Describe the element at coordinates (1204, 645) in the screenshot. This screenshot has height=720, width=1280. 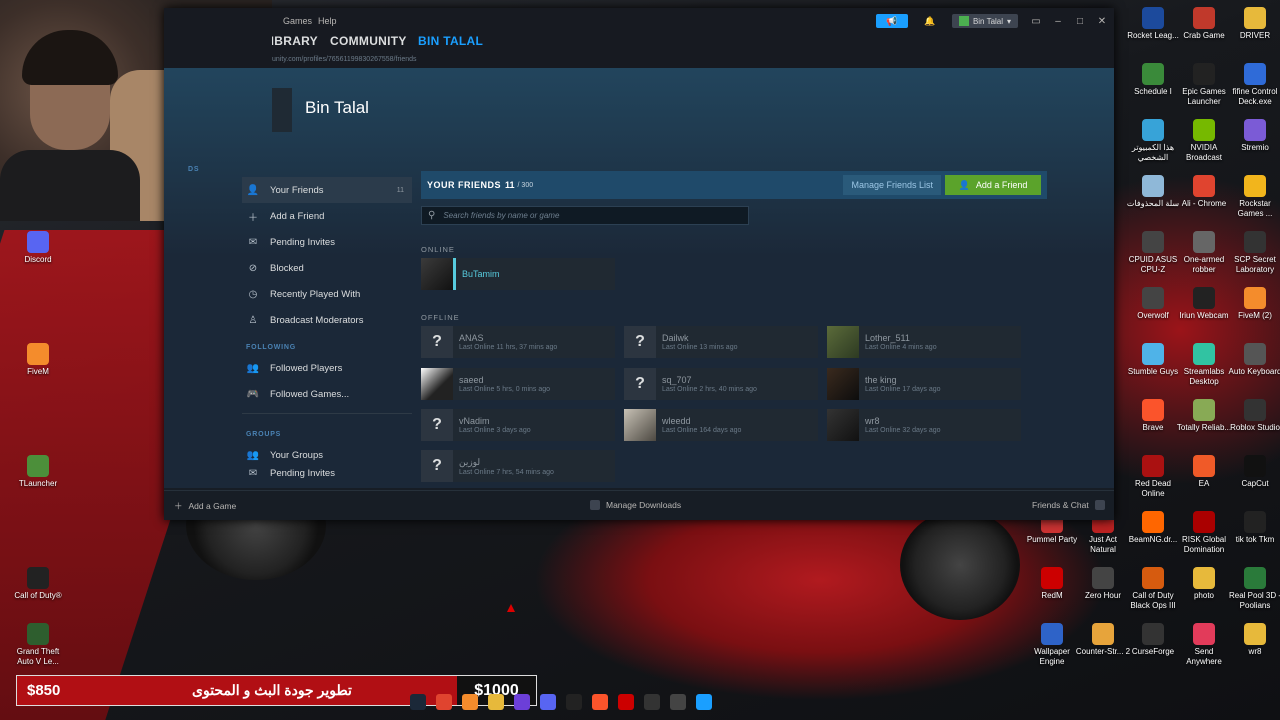
I see `desktop-shortcut: Send Anywhere` at that location.